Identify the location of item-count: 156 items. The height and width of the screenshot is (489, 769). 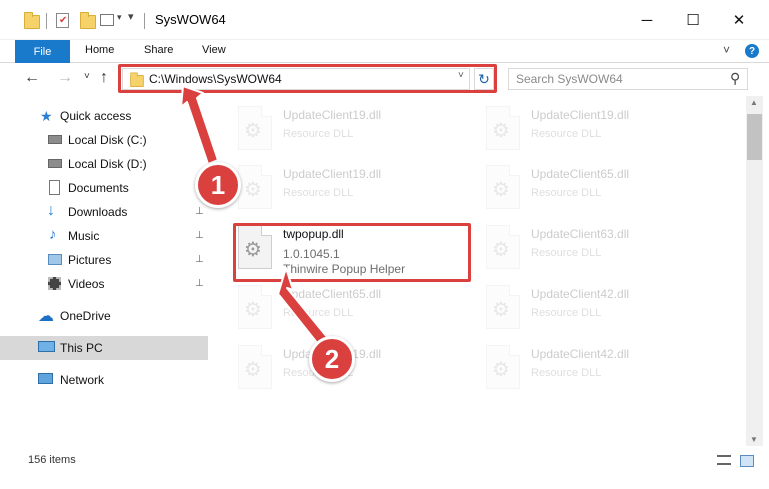
(52, 460).